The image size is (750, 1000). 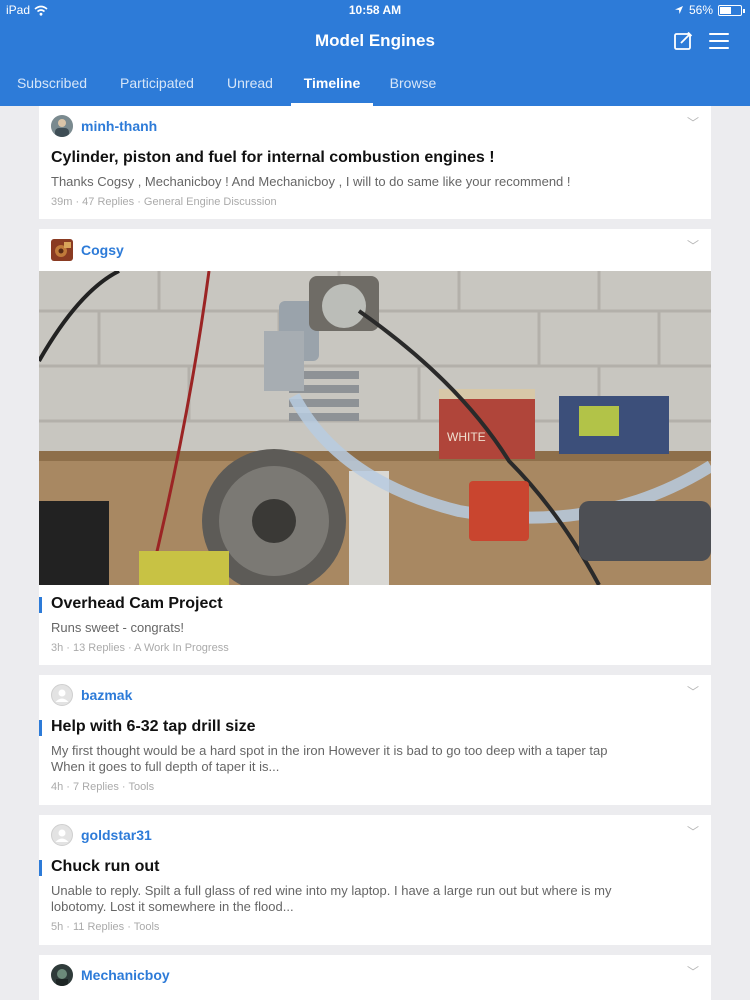 I want to click on page-title: Model Engines, so click(x=375, y=40).